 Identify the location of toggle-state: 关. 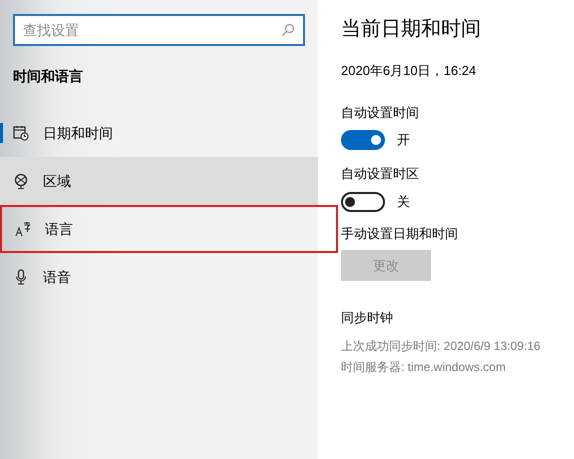
(403, 201).